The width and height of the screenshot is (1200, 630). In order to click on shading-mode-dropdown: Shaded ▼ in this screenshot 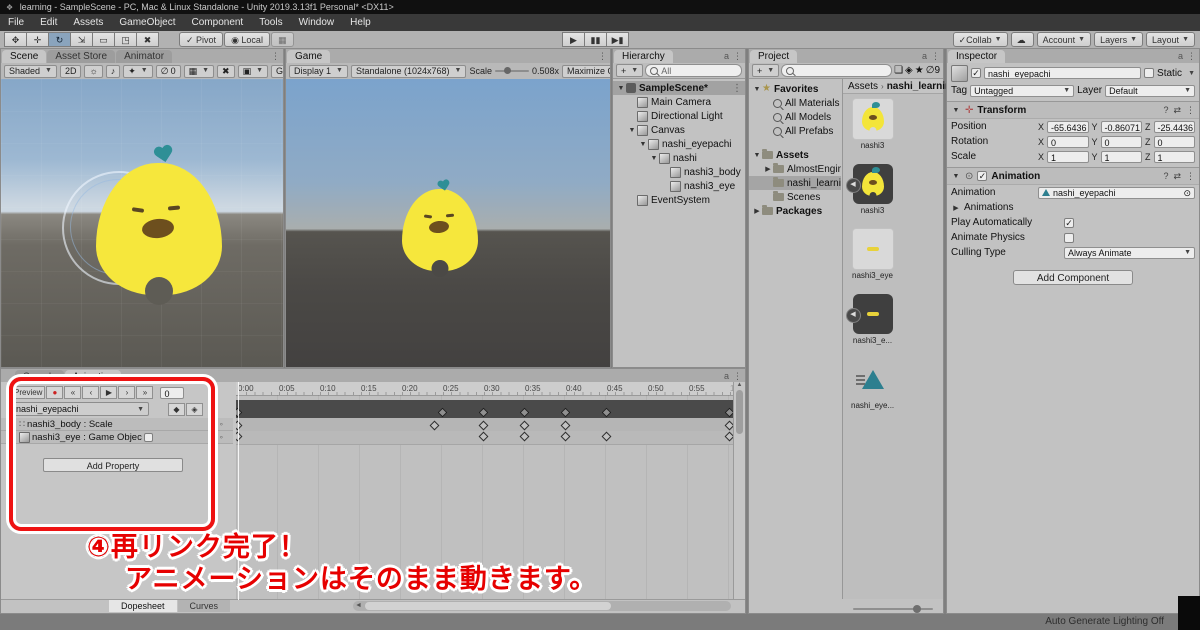, I will do `click(30, 71)`.